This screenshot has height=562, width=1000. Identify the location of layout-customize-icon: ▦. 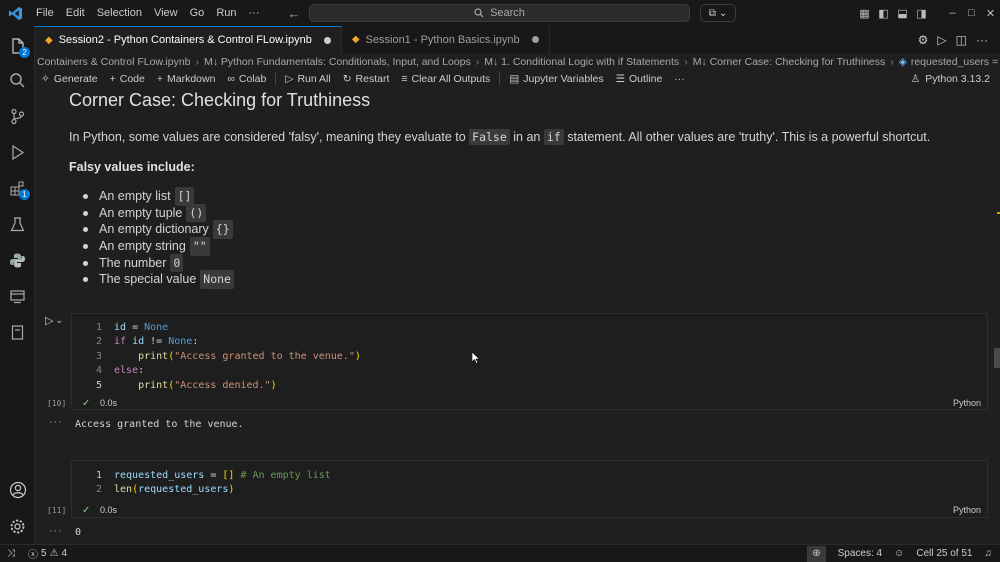
(864, 13).